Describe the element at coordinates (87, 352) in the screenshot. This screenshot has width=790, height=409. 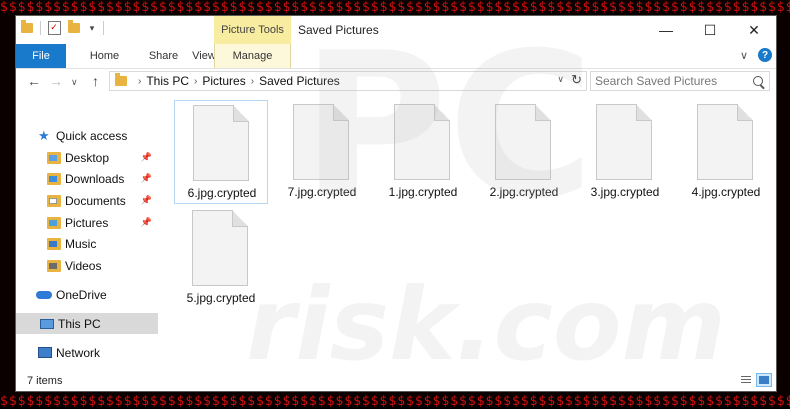
I see `nav-network: Network` at that location.